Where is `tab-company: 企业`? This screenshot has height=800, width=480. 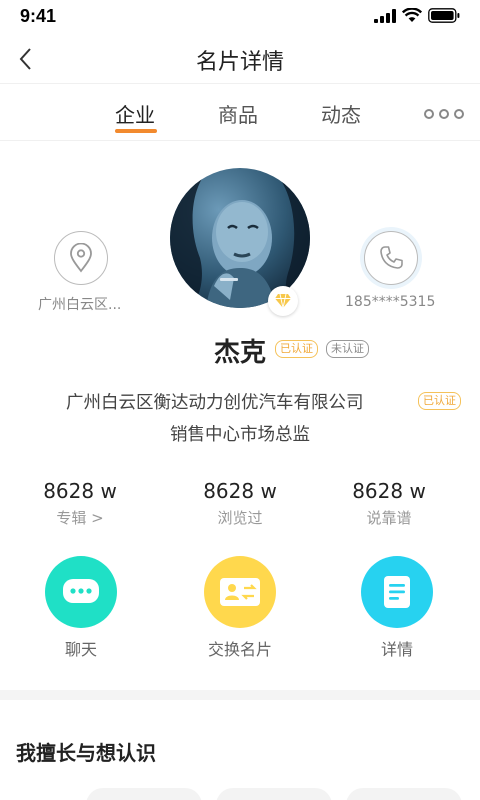 tab-company: 企业 is located at coordinates (135, 113).